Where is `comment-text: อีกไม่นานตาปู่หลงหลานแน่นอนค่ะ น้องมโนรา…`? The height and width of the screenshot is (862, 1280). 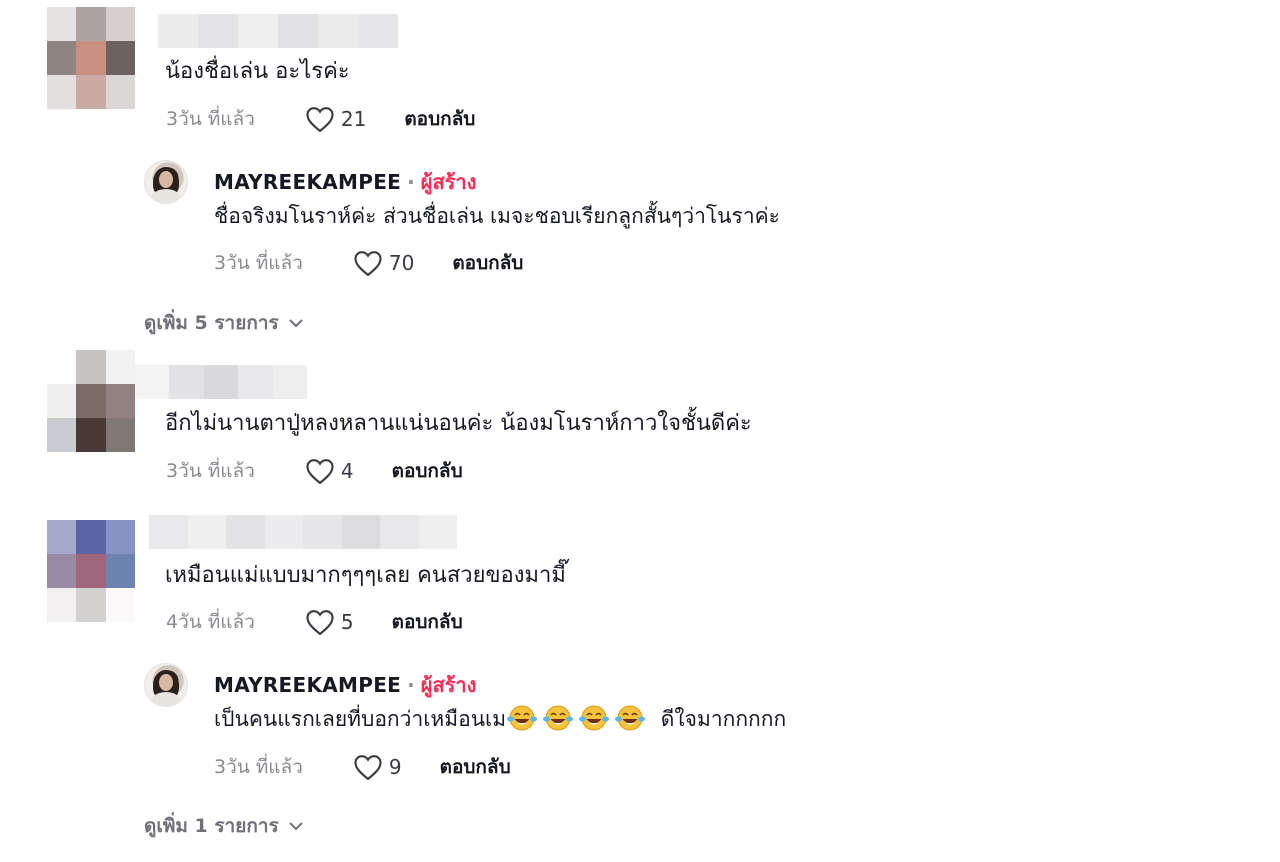 comment-text: อีกไม่นานตาปู่หลงหลานแน่นอนค่ะ น้องมโนรา… is located at coordinates (458, 423).